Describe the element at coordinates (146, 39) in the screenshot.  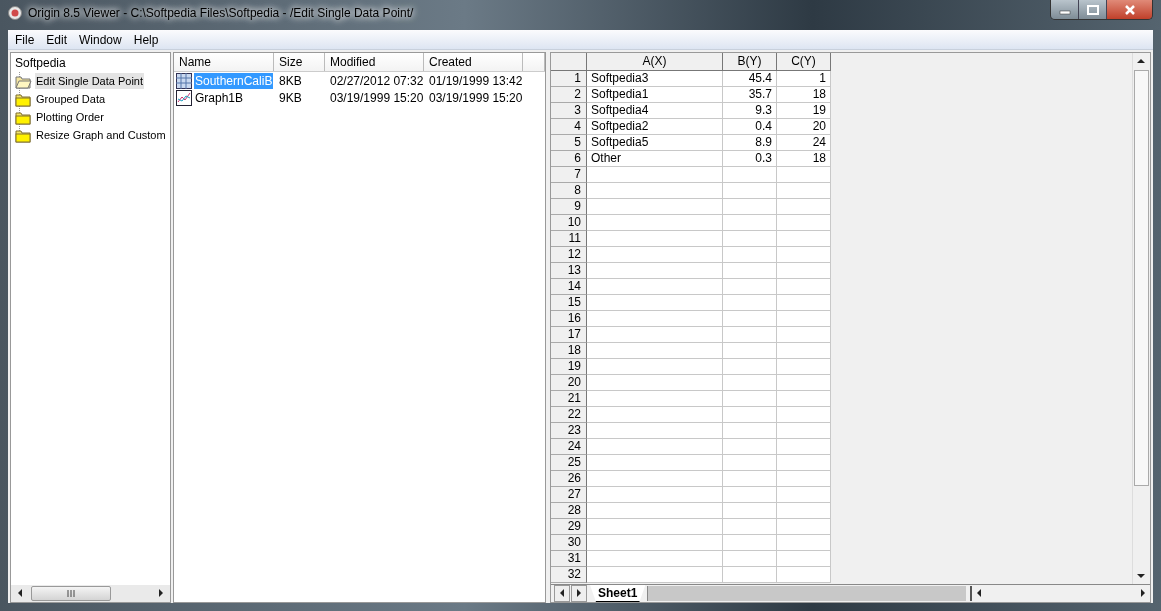
I see `menu-item: Help` at that location.